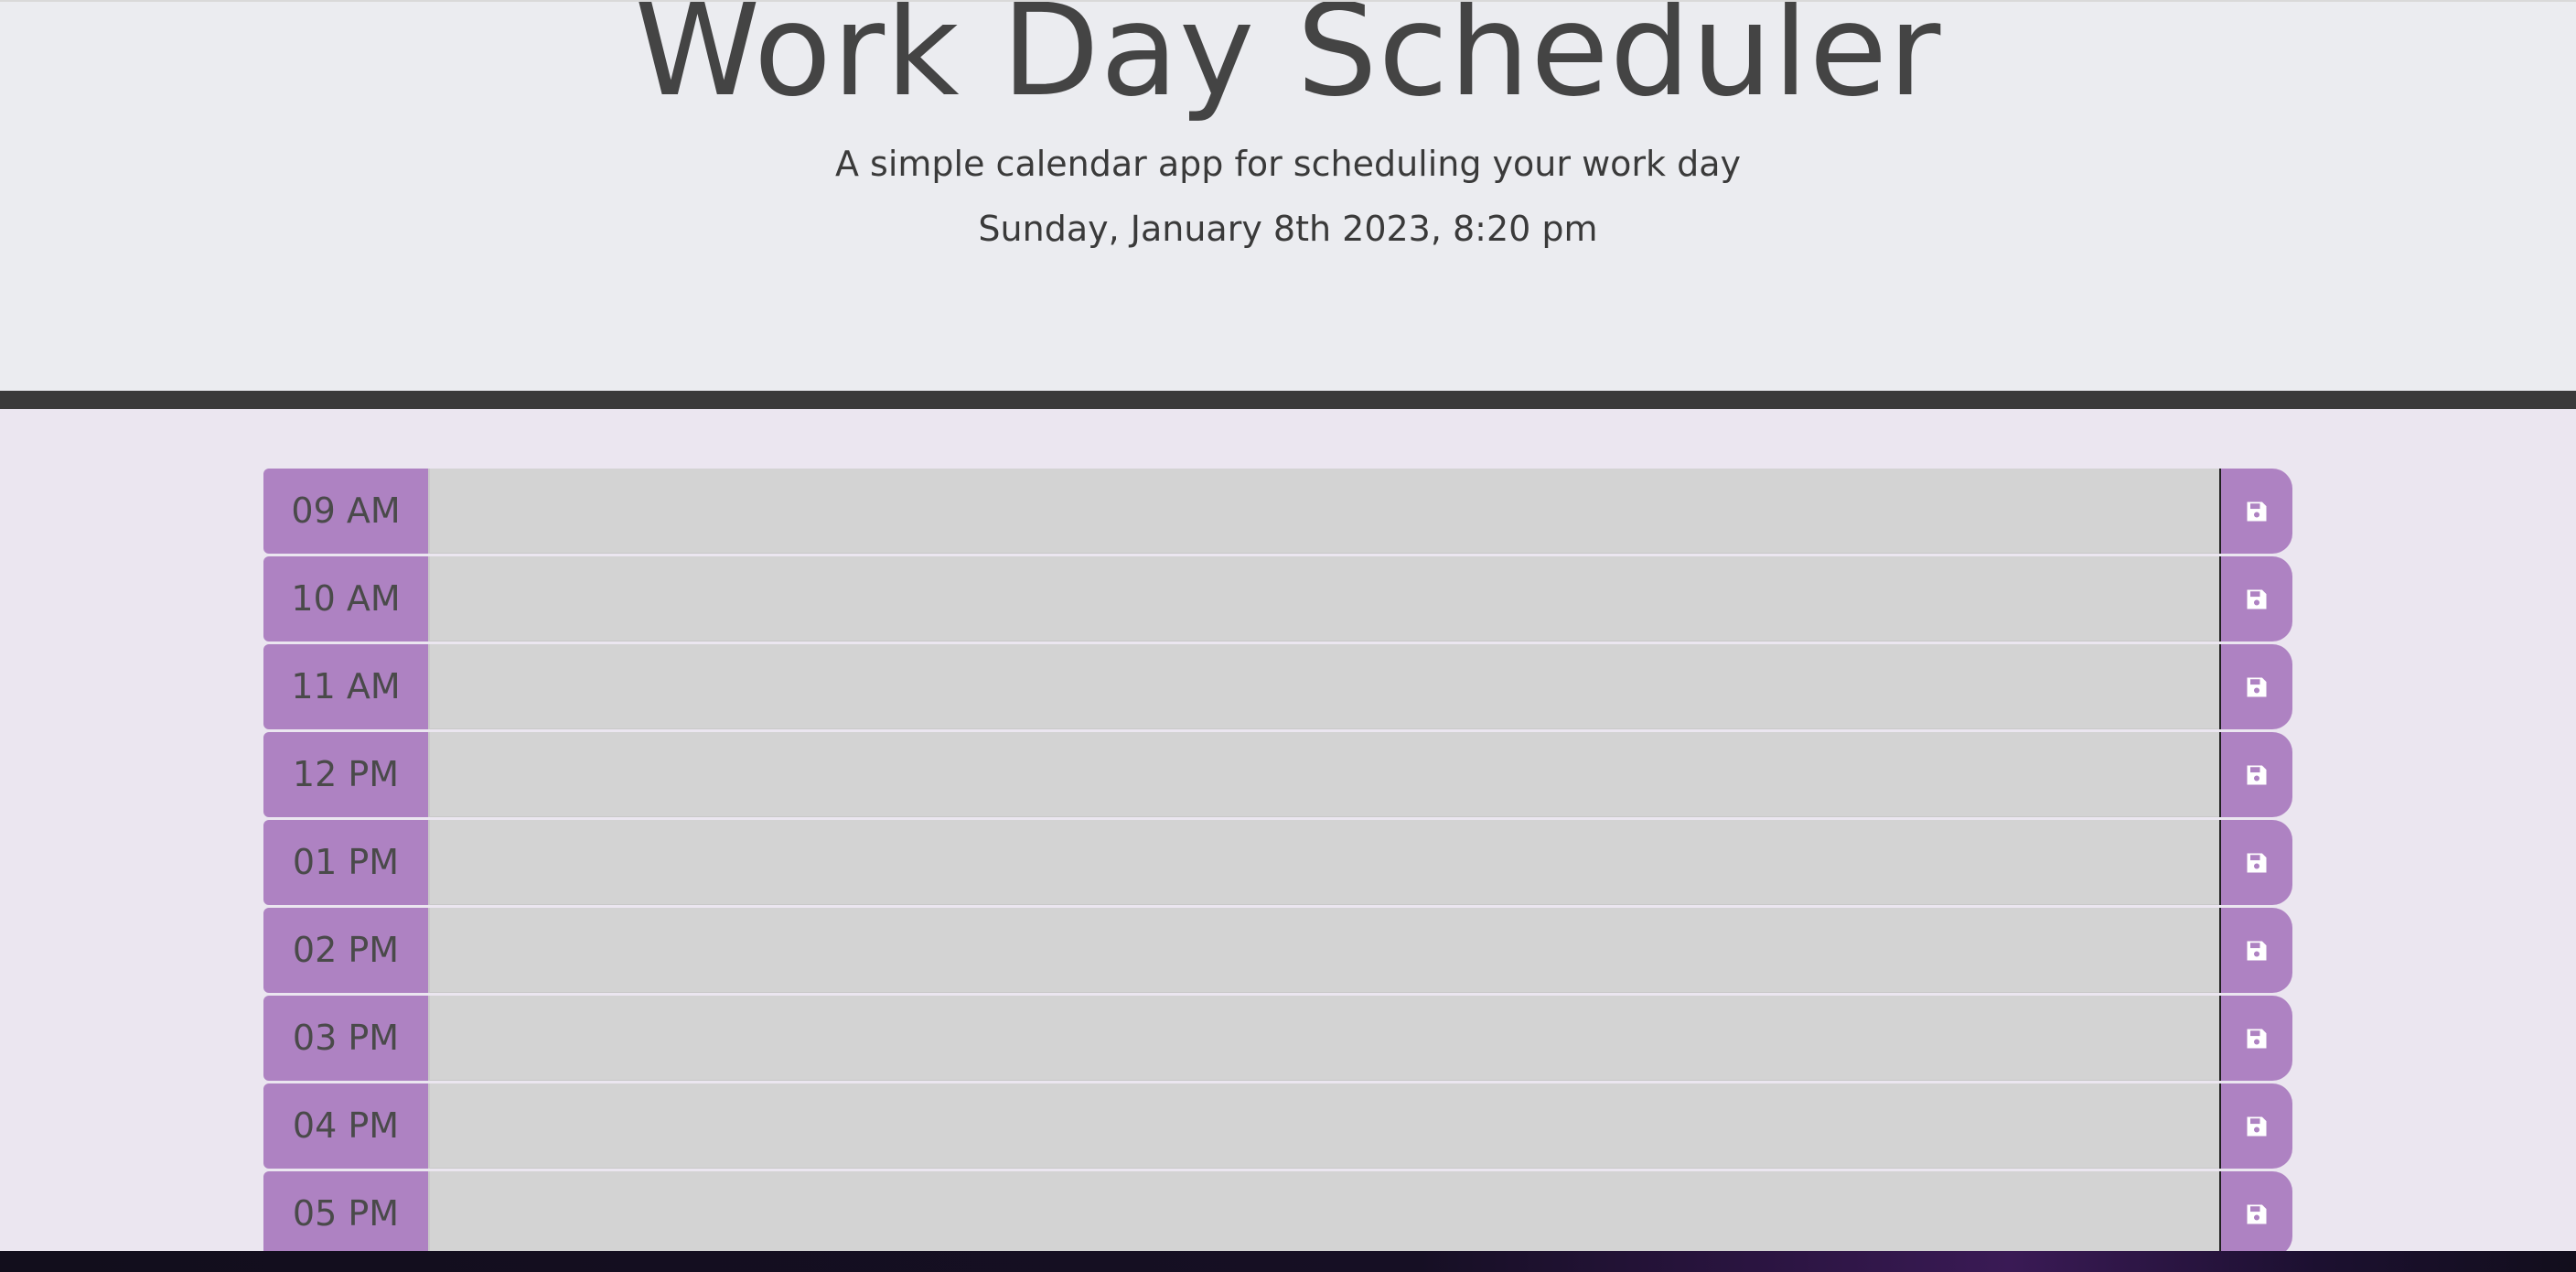 The height and width of the screenshot is (1272, 2576). I want to click on time-block-16: 04 PM, so click(1277, 1126).